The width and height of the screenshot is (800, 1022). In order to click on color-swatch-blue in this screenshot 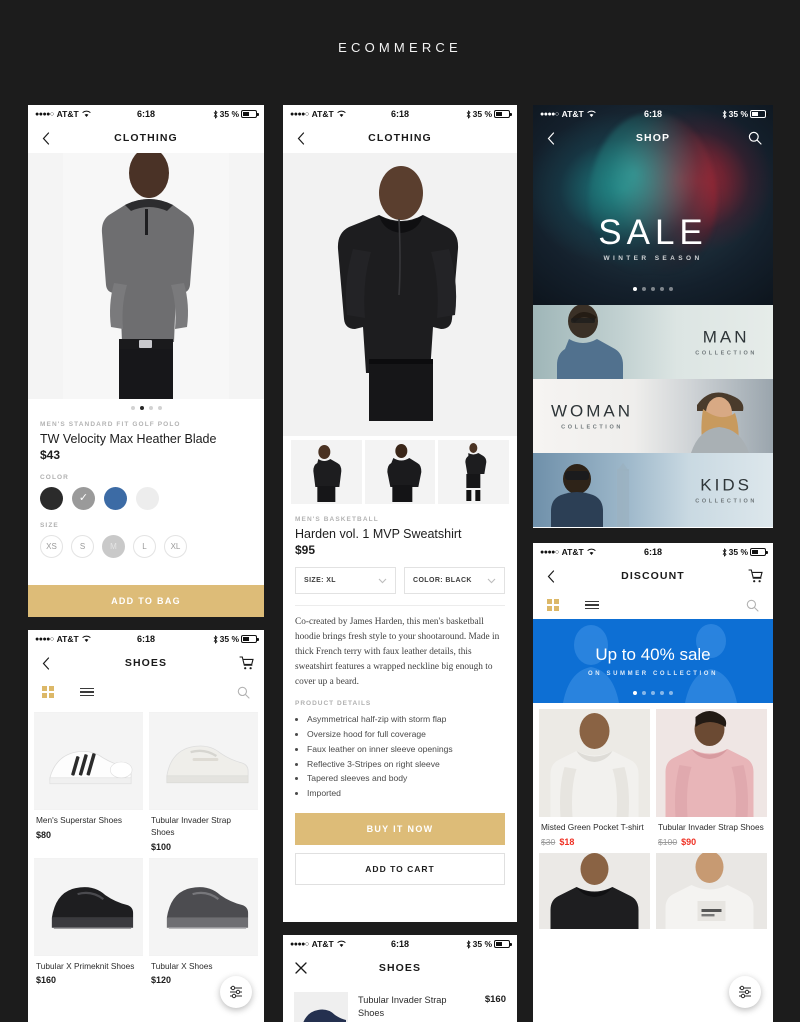, I will do `click(115, 498)`.